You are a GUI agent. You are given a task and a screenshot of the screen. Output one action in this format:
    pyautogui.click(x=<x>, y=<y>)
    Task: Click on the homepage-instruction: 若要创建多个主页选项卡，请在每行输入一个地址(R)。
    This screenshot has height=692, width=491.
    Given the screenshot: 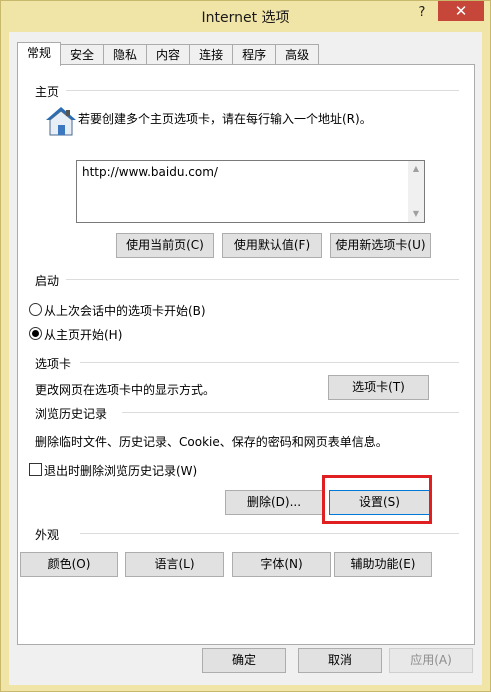 What is the action you would take?
    pyautogui.click(x=225, y=119)
    